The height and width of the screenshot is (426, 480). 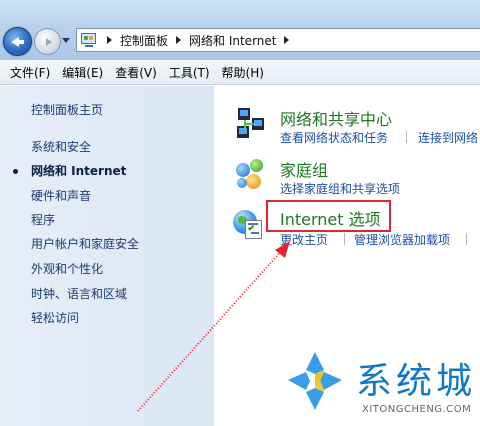 I want to click on menu-view: 查看(V), so click(x=136, y=72).